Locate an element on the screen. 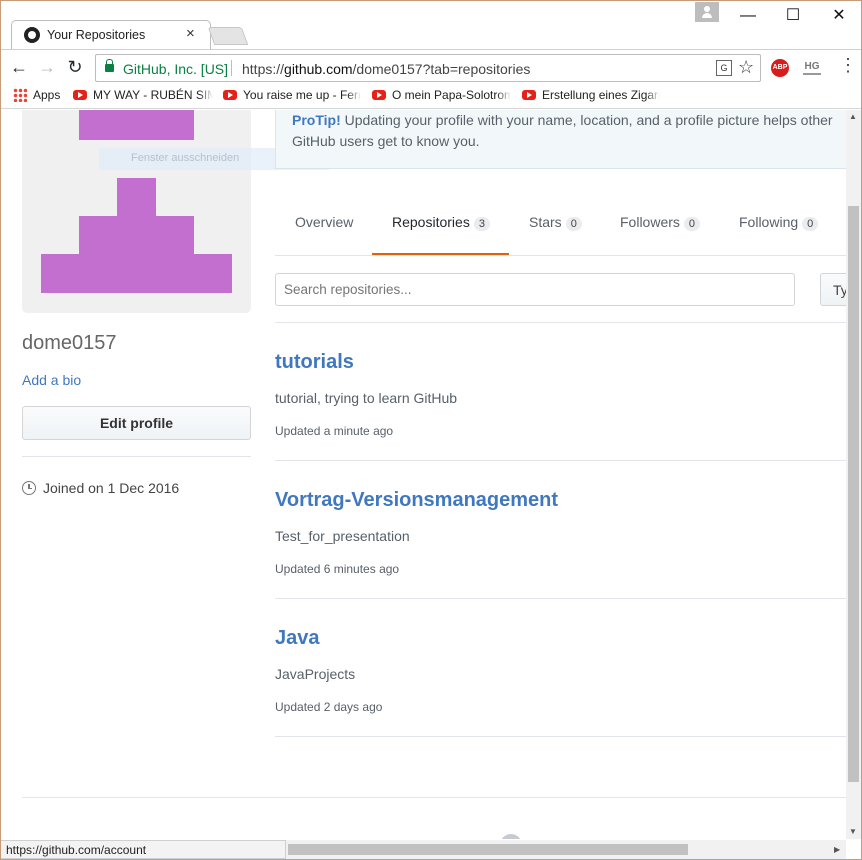 This screenshot has height=860, width=862. bookmark-item: Erstellung eines Zigarr is located at coordinates (591, 95).